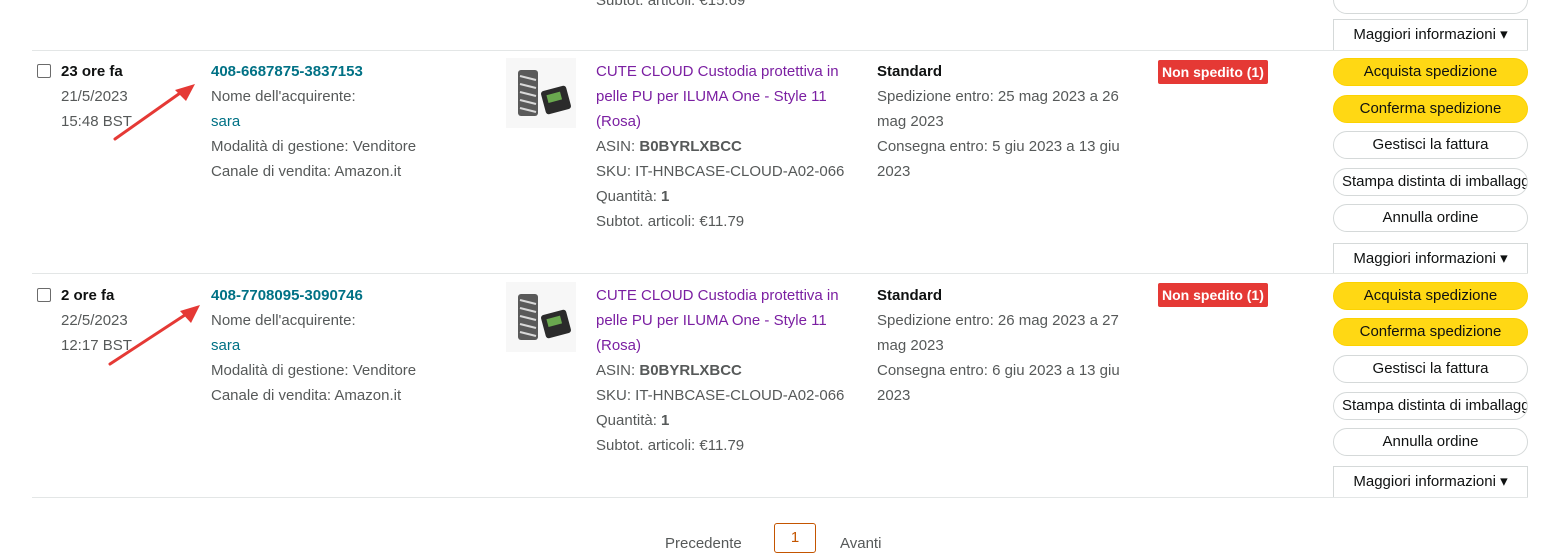 The height and width of the screenshot is (556, 1552). What do you see at coordinates (860, 543) in the screenshot?
I see `pagination-next: Avanti` at bounding box center [860, 543].